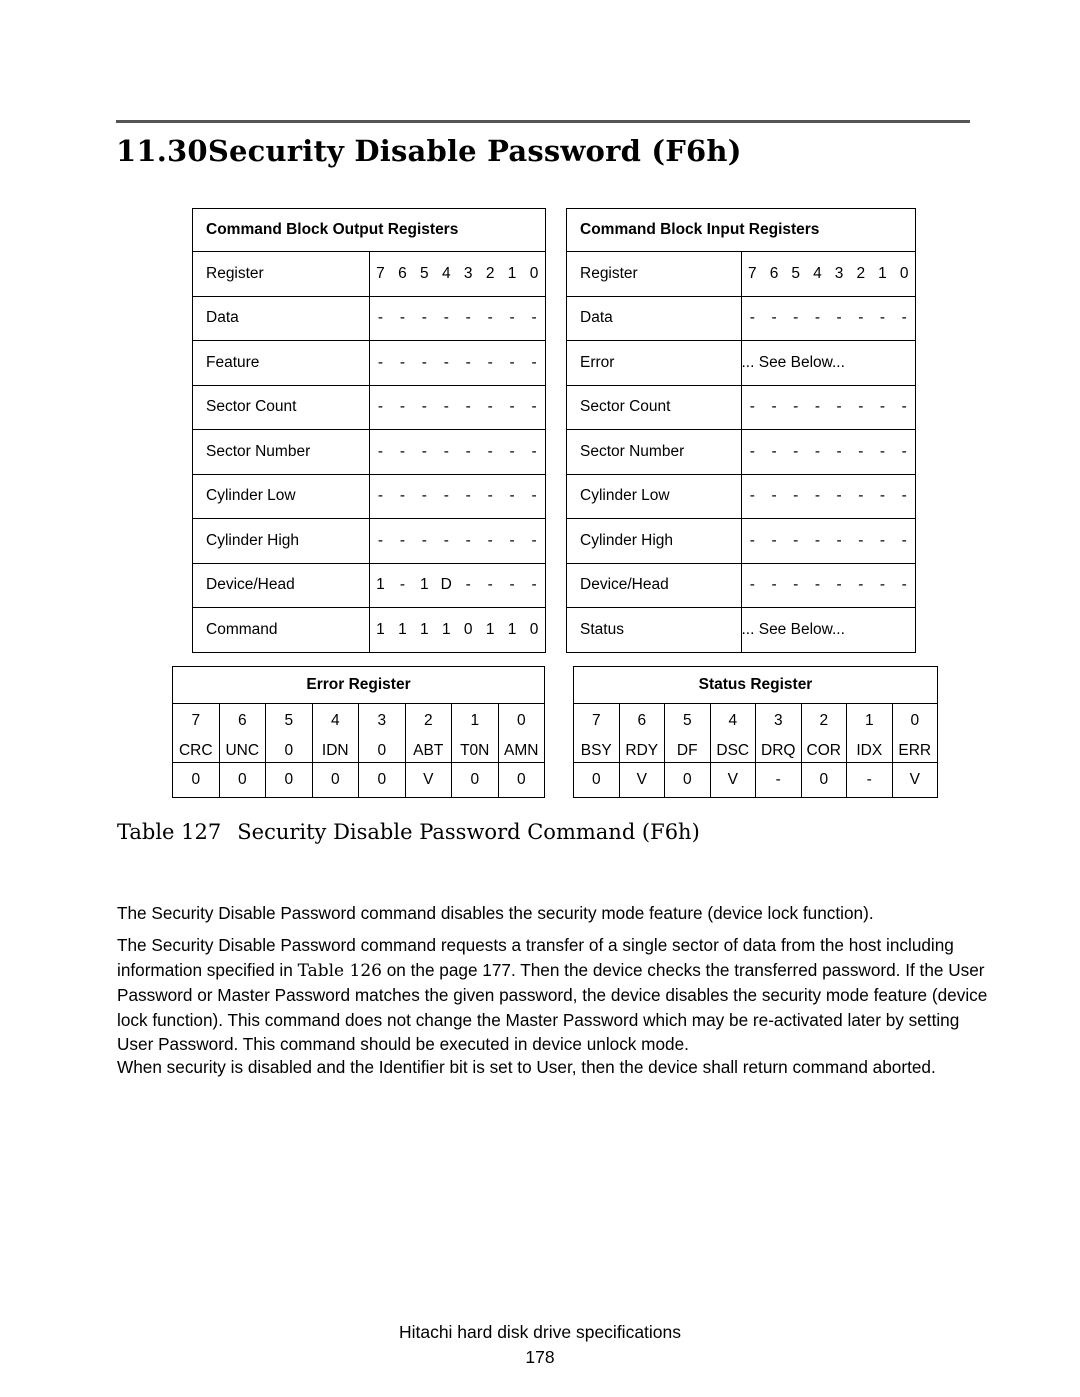 This screenshot has width=1080, height=1397. What do you see at coordinates (654, 452) in the screenshot?
I see `register-name: Sector Number` at bounding box center [654, 452].